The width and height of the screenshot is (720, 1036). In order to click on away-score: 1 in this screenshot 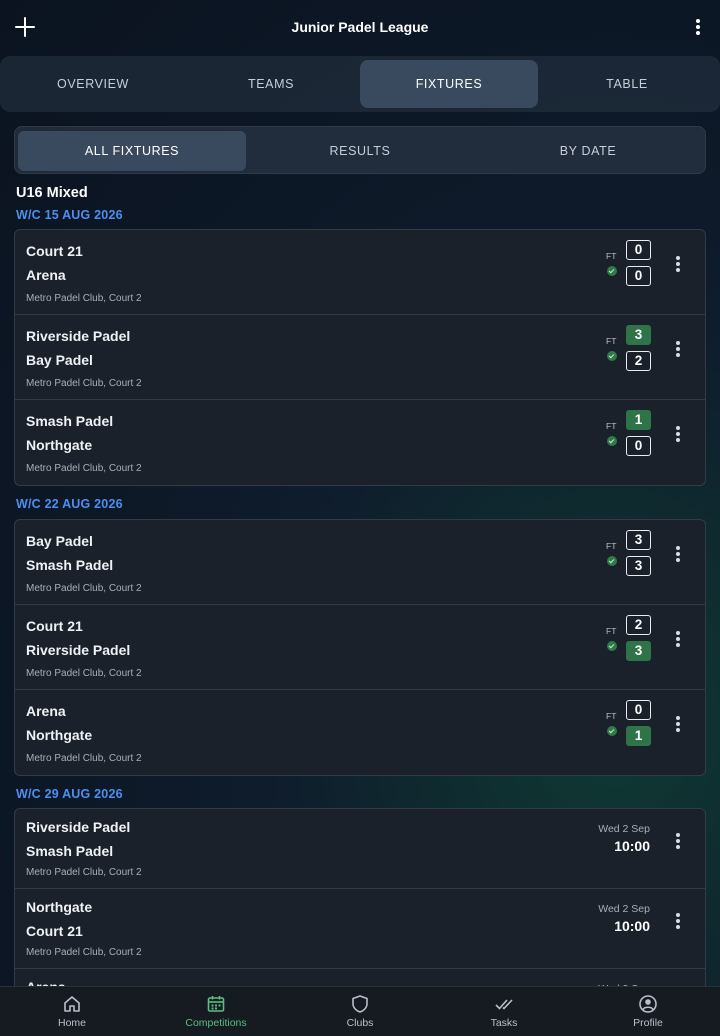, I will do `click(638, 736)`.